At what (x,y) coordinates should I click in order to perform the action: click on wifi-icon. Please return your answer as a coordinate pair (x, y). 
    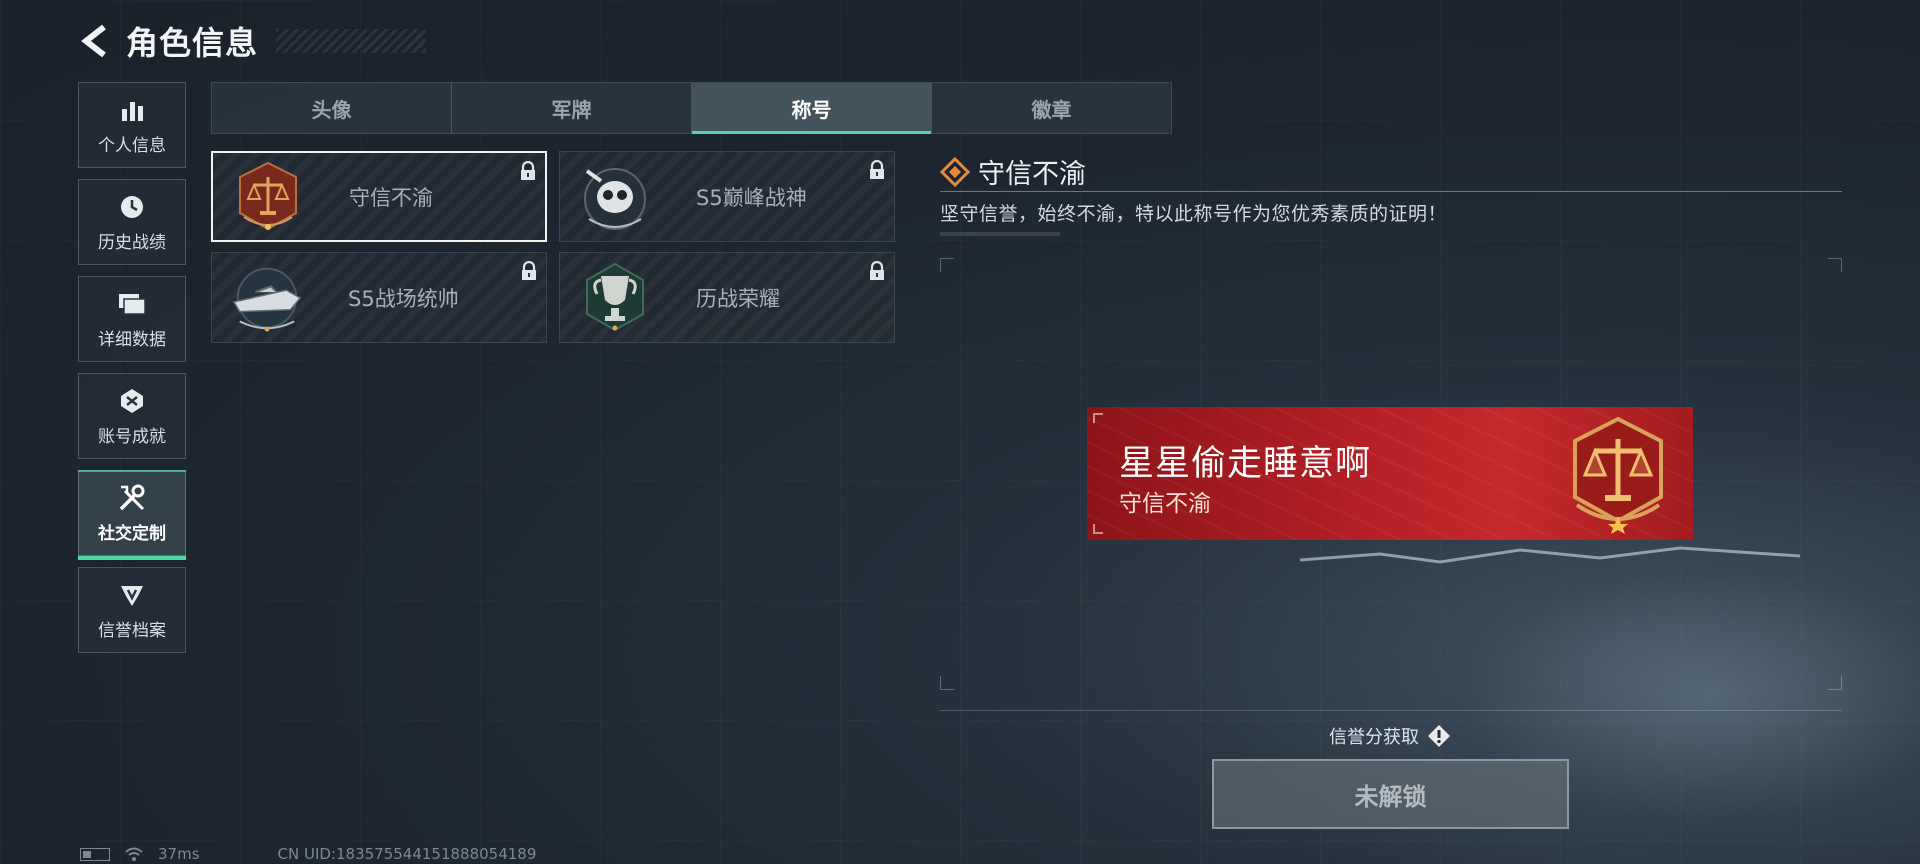
    Looking at the image, I should click on (134, 854).